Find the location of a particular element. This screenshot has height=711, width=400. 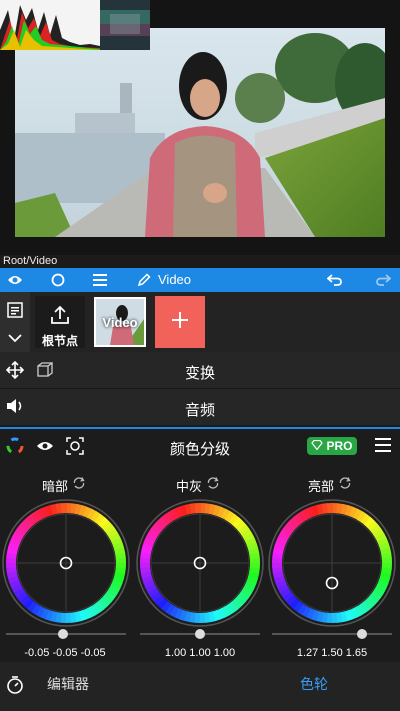

histogram-overlay is located at coordinates (50, 25).